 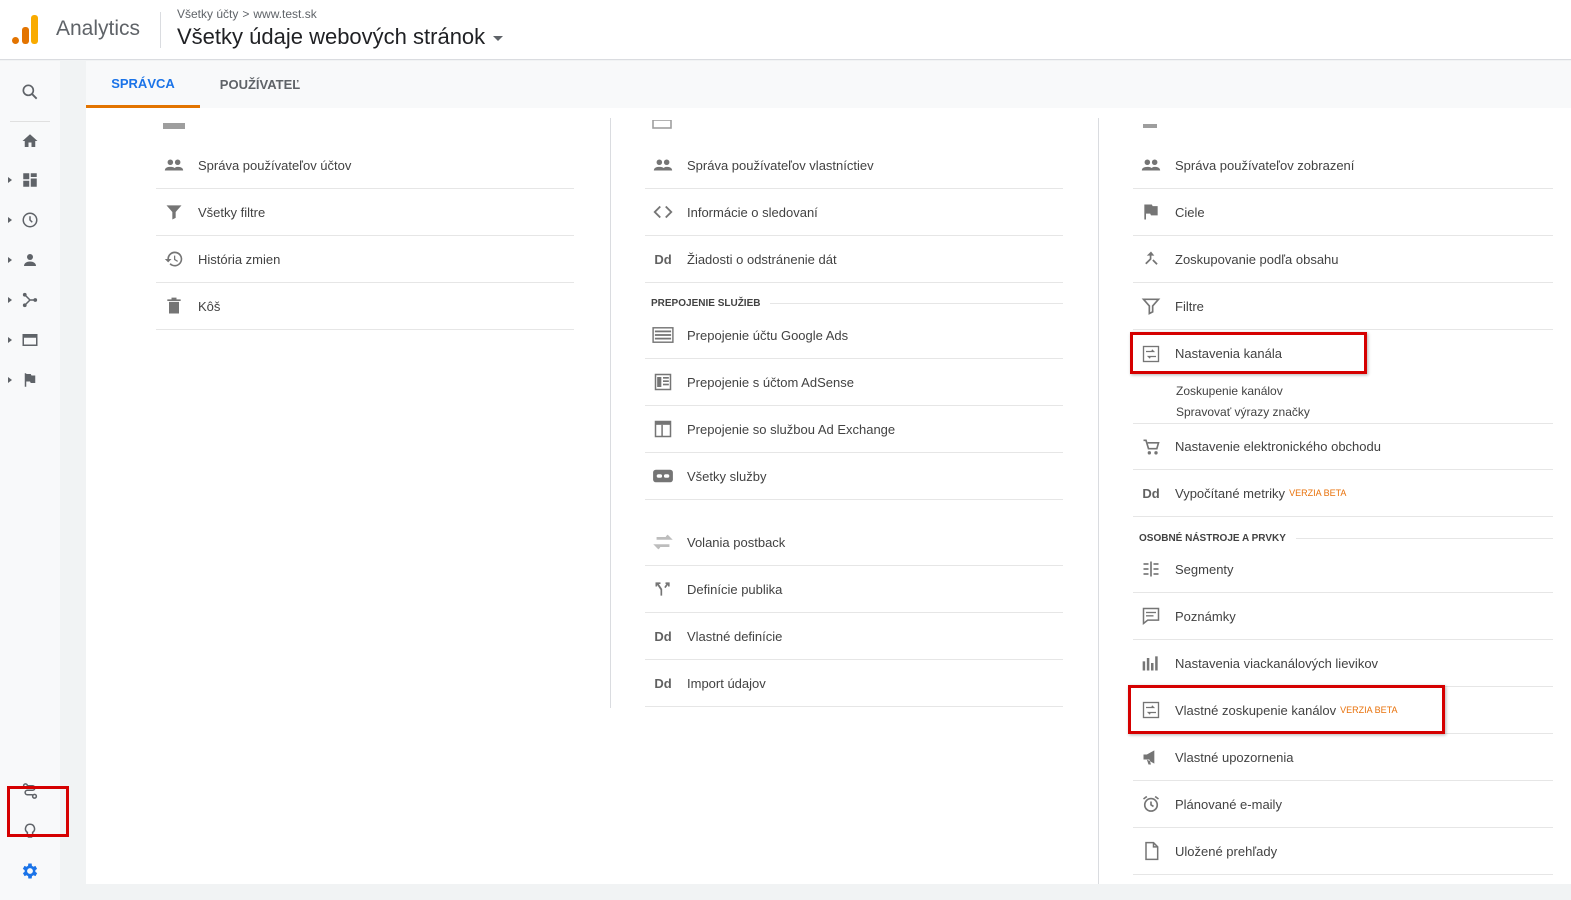 I want to click on property-item-google-ads-linking: Prepojenie účtu Google Ads, so click(x=854, y=335).